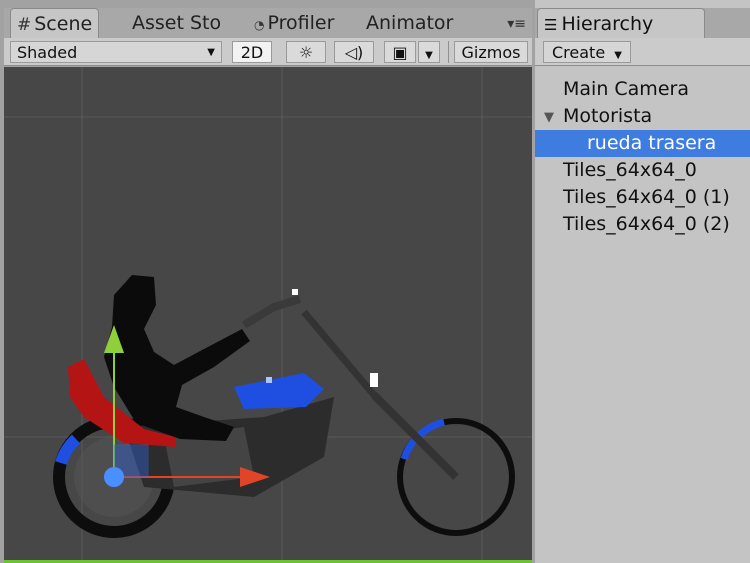  What do you see at coordinates (24, 25) in the screenshot?
I see `scene-grid-icon: #` at bounding box center [24, 25].